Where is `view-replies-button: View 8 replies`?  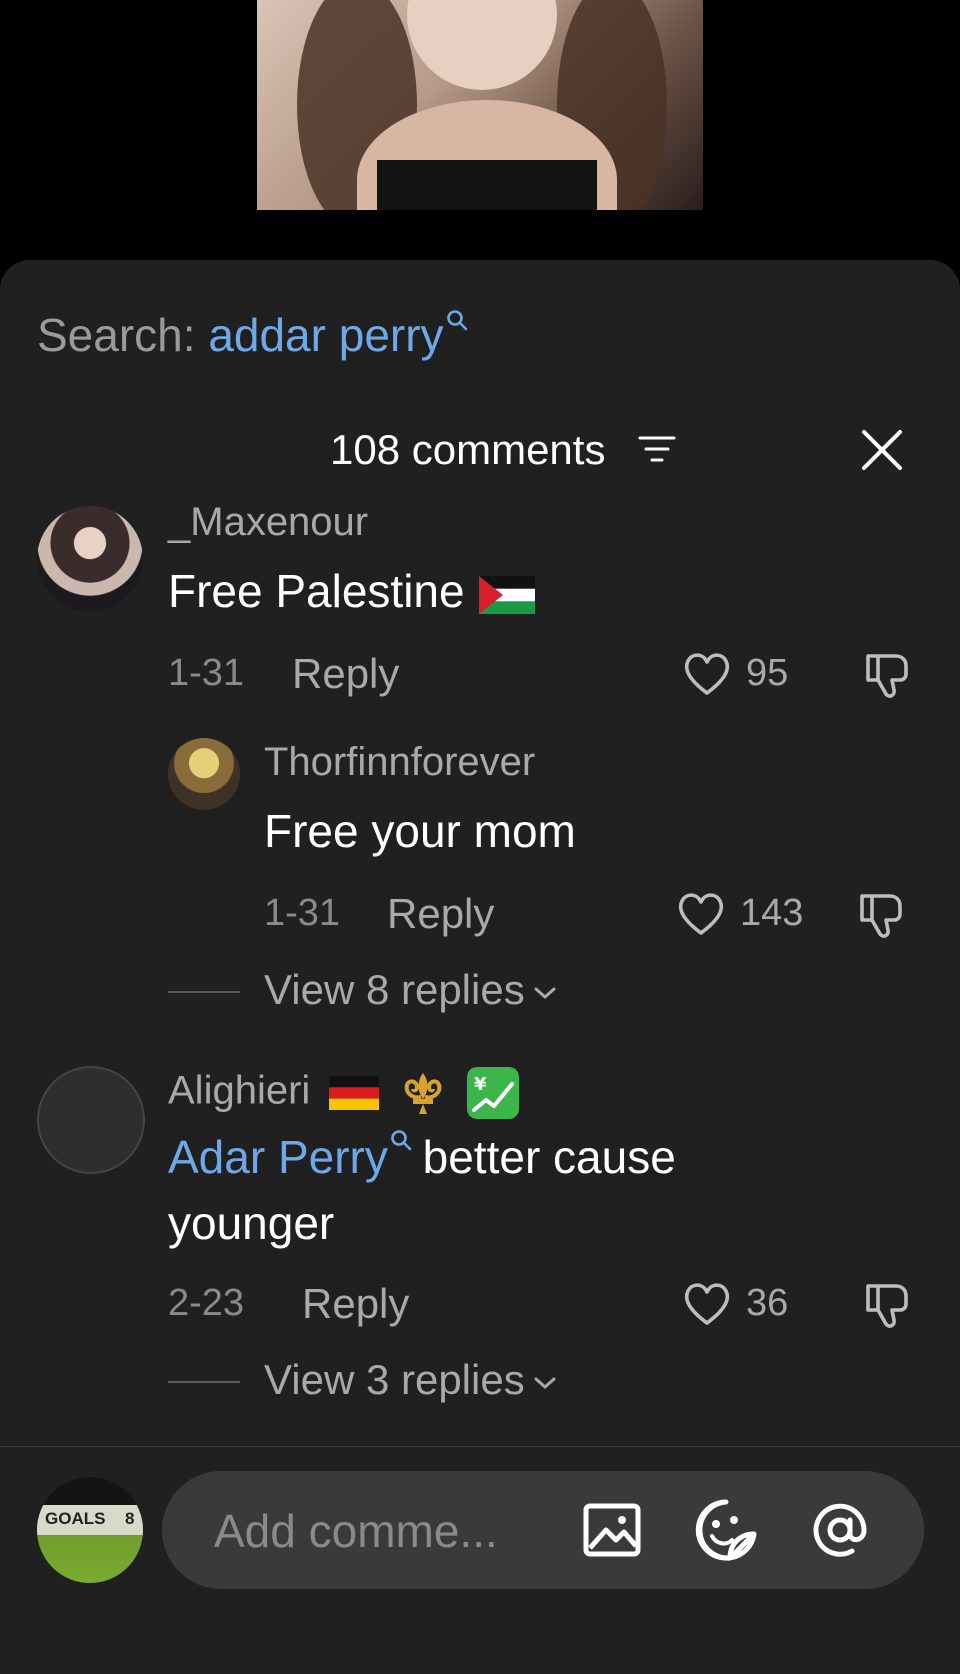
view-replies-button: View 8 replies is located at coordinates (410, 990).